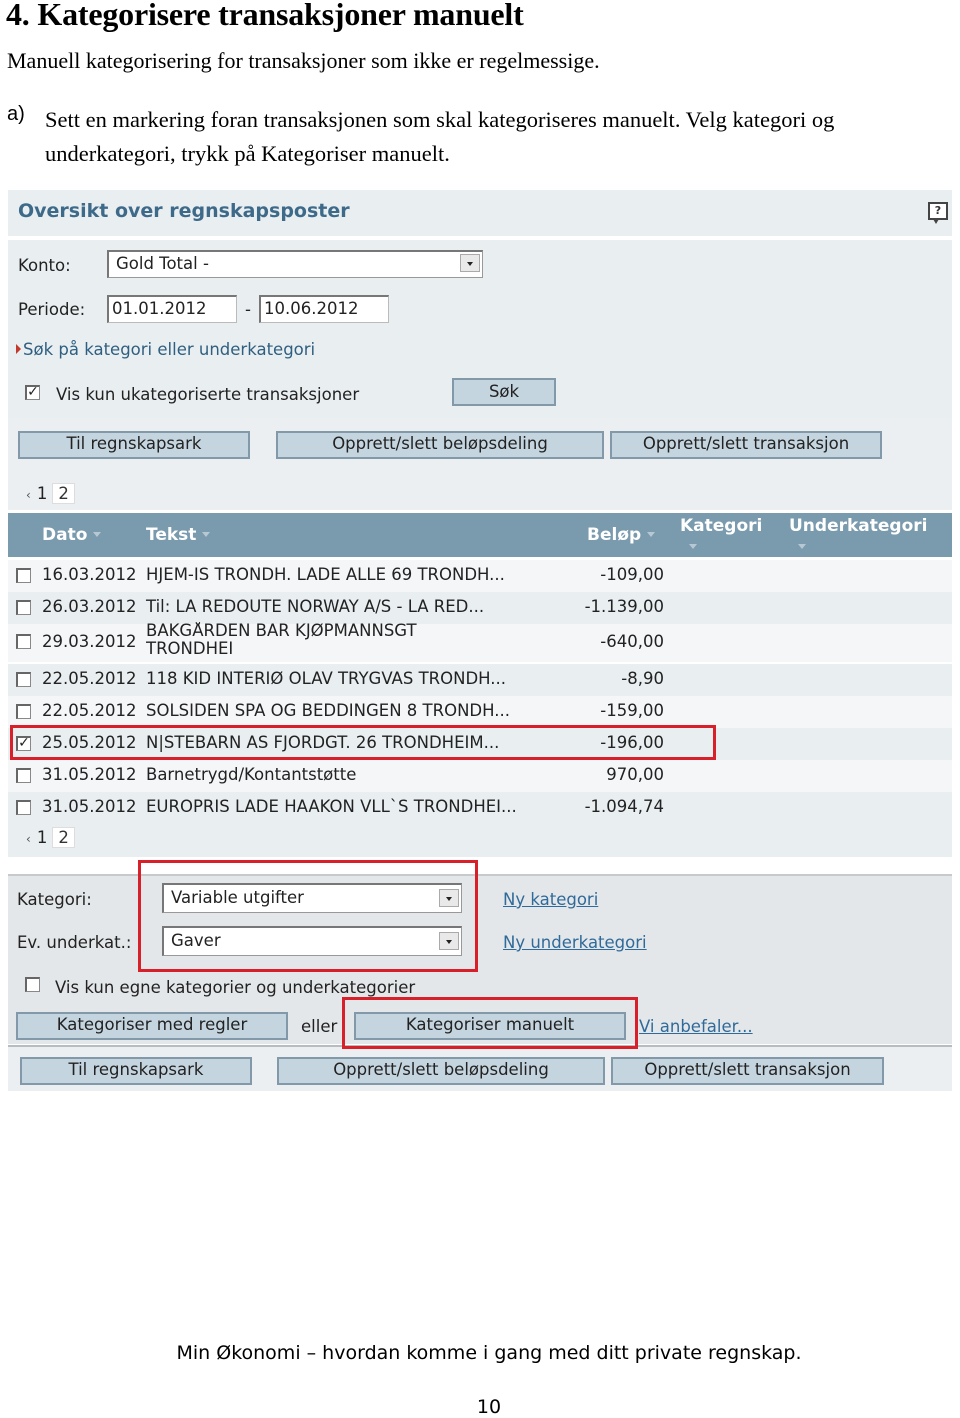  What do you see at coordinates (208, 394) in the screenshot?
I see `only-uncategorized-label: Vis kun ukategoriserte transaksjoner` at bounding box center [208, 394].